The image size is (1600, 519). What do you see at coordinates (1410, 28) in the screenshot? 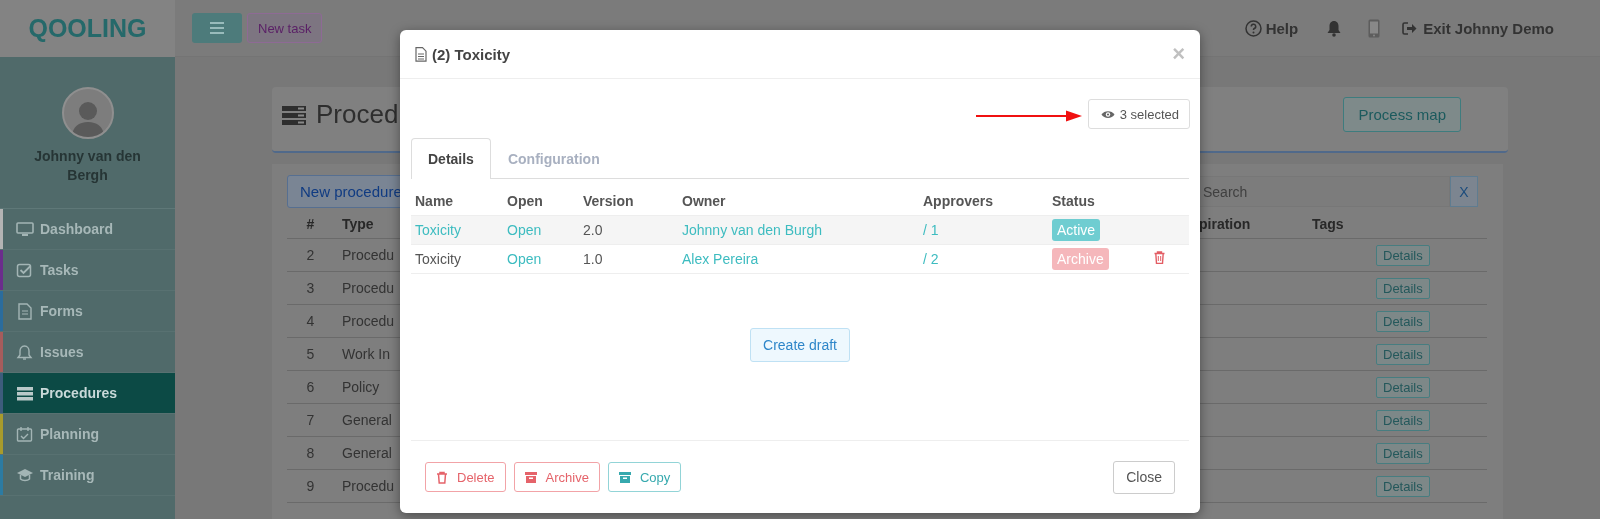
I see `sign-out-icon` at bounding box center [1410, 28].